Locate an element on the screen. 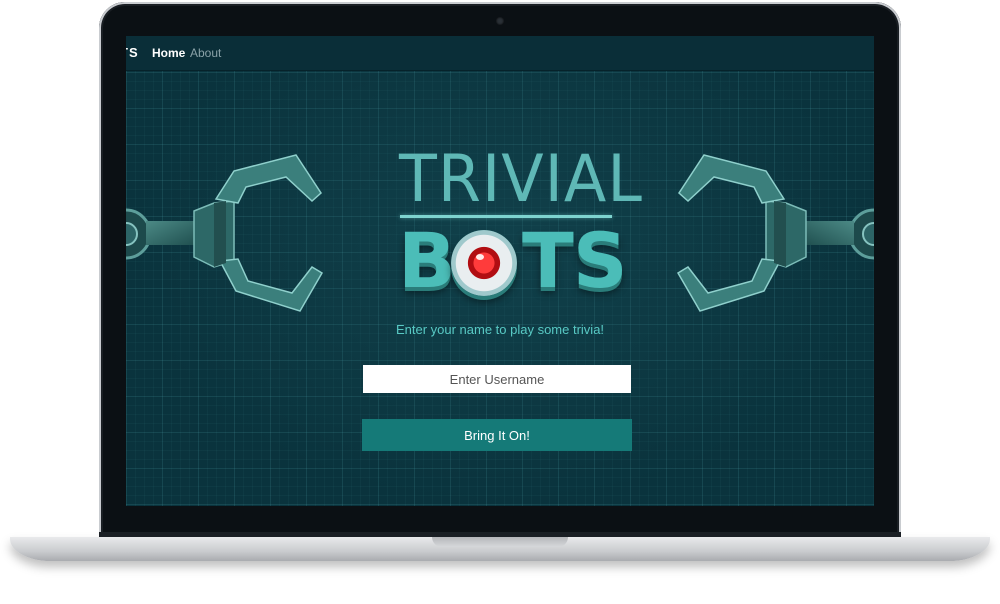 The width and height of the screenshot is (1000, 604). tagline: Enter your name to play some trivia! is located at coordinates (500, 329).